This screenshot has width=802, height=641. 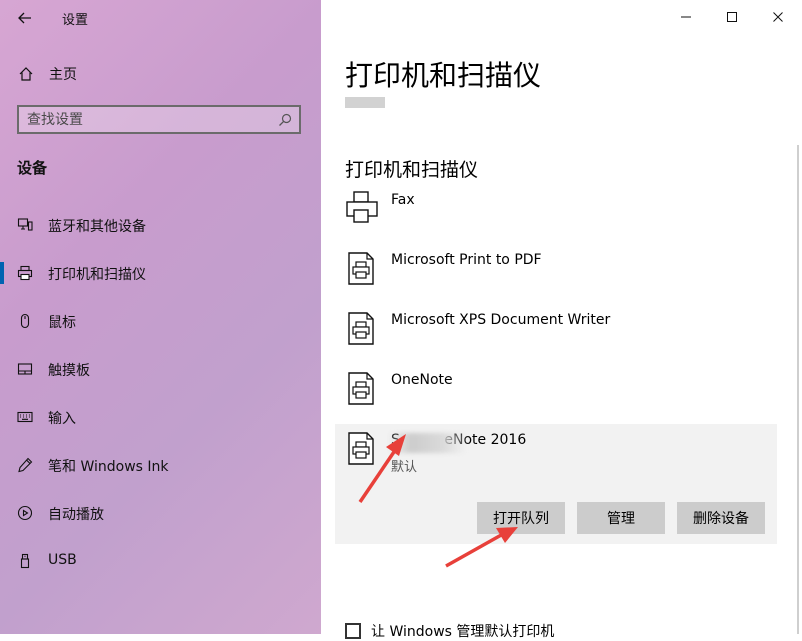 I want to click on search-box, so click(x=159, y=119).